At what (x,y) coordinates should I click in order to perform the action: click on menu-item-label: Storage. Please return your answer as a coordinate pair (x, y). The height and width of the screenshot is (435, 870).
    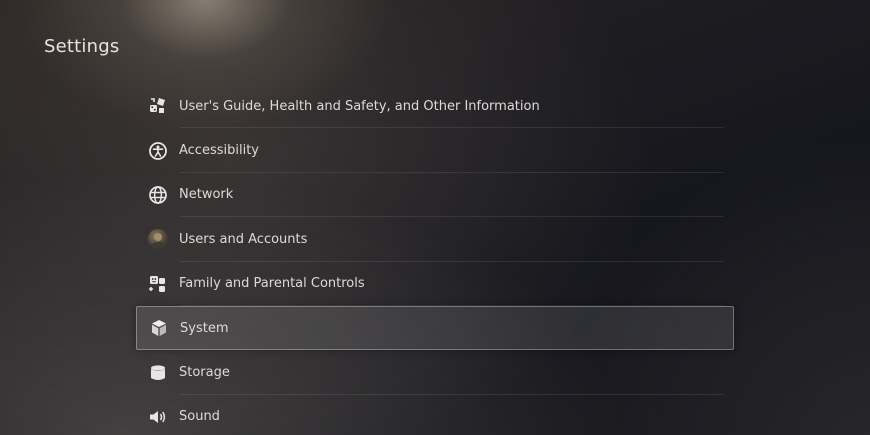
    Looking at the image, I should click on (204, 373).